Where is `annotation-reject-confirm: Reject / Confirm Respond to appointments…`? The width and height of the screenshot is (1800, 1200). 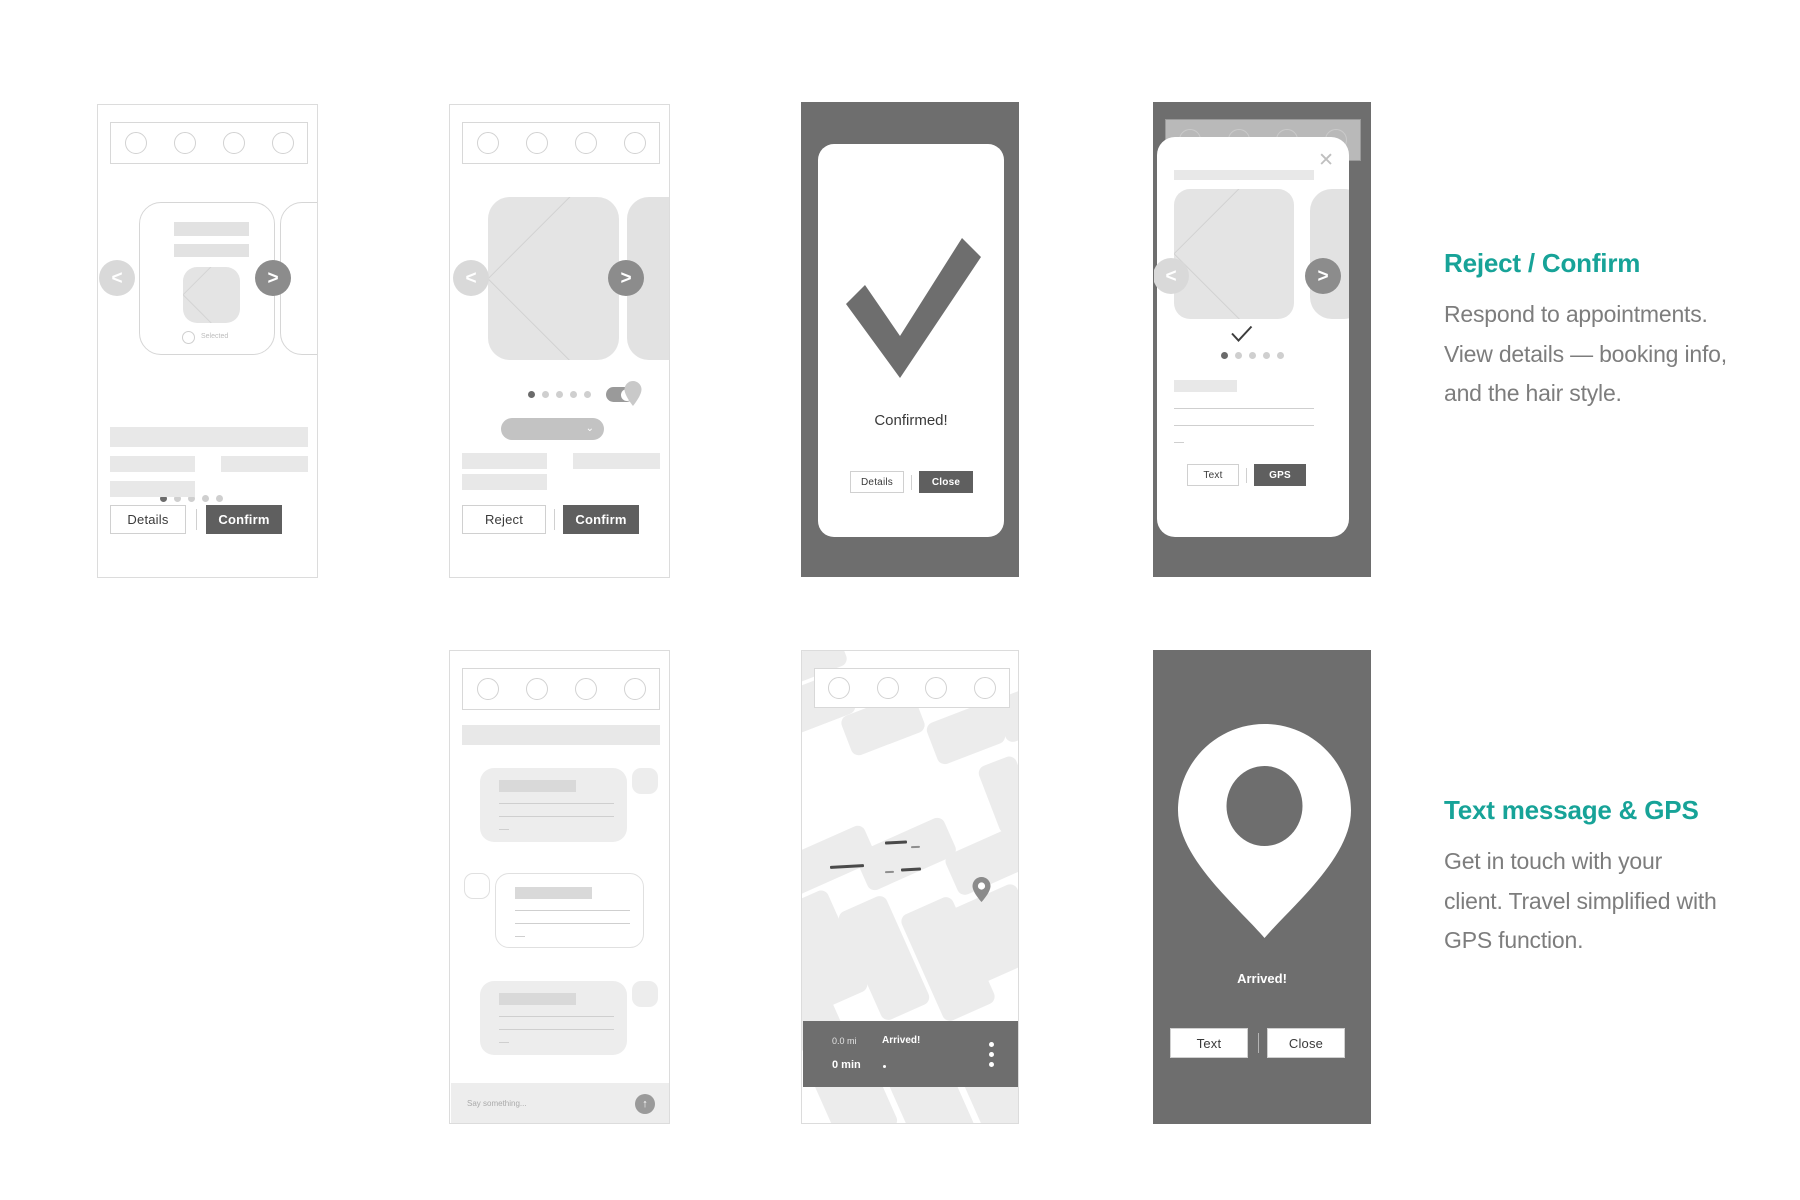 annotation-reject-confirm: Reject / Confirm Respond to appointments… is located at coordinates (1609, 331).